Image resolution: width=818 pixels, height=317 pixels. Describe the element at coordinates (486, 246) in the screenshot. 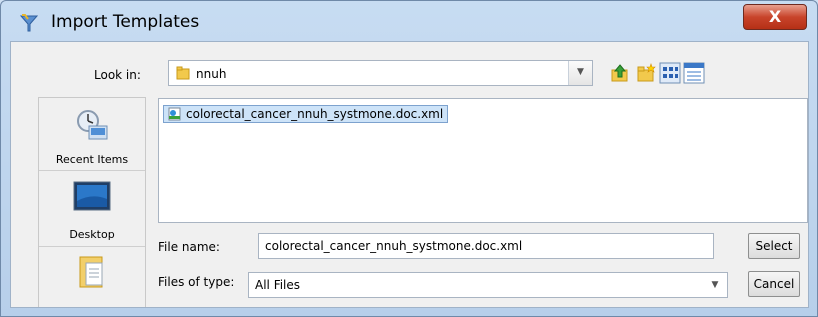

I see `file-name-input: colorectal_cancer_nnuh_systmone.doc.xml` at that location.